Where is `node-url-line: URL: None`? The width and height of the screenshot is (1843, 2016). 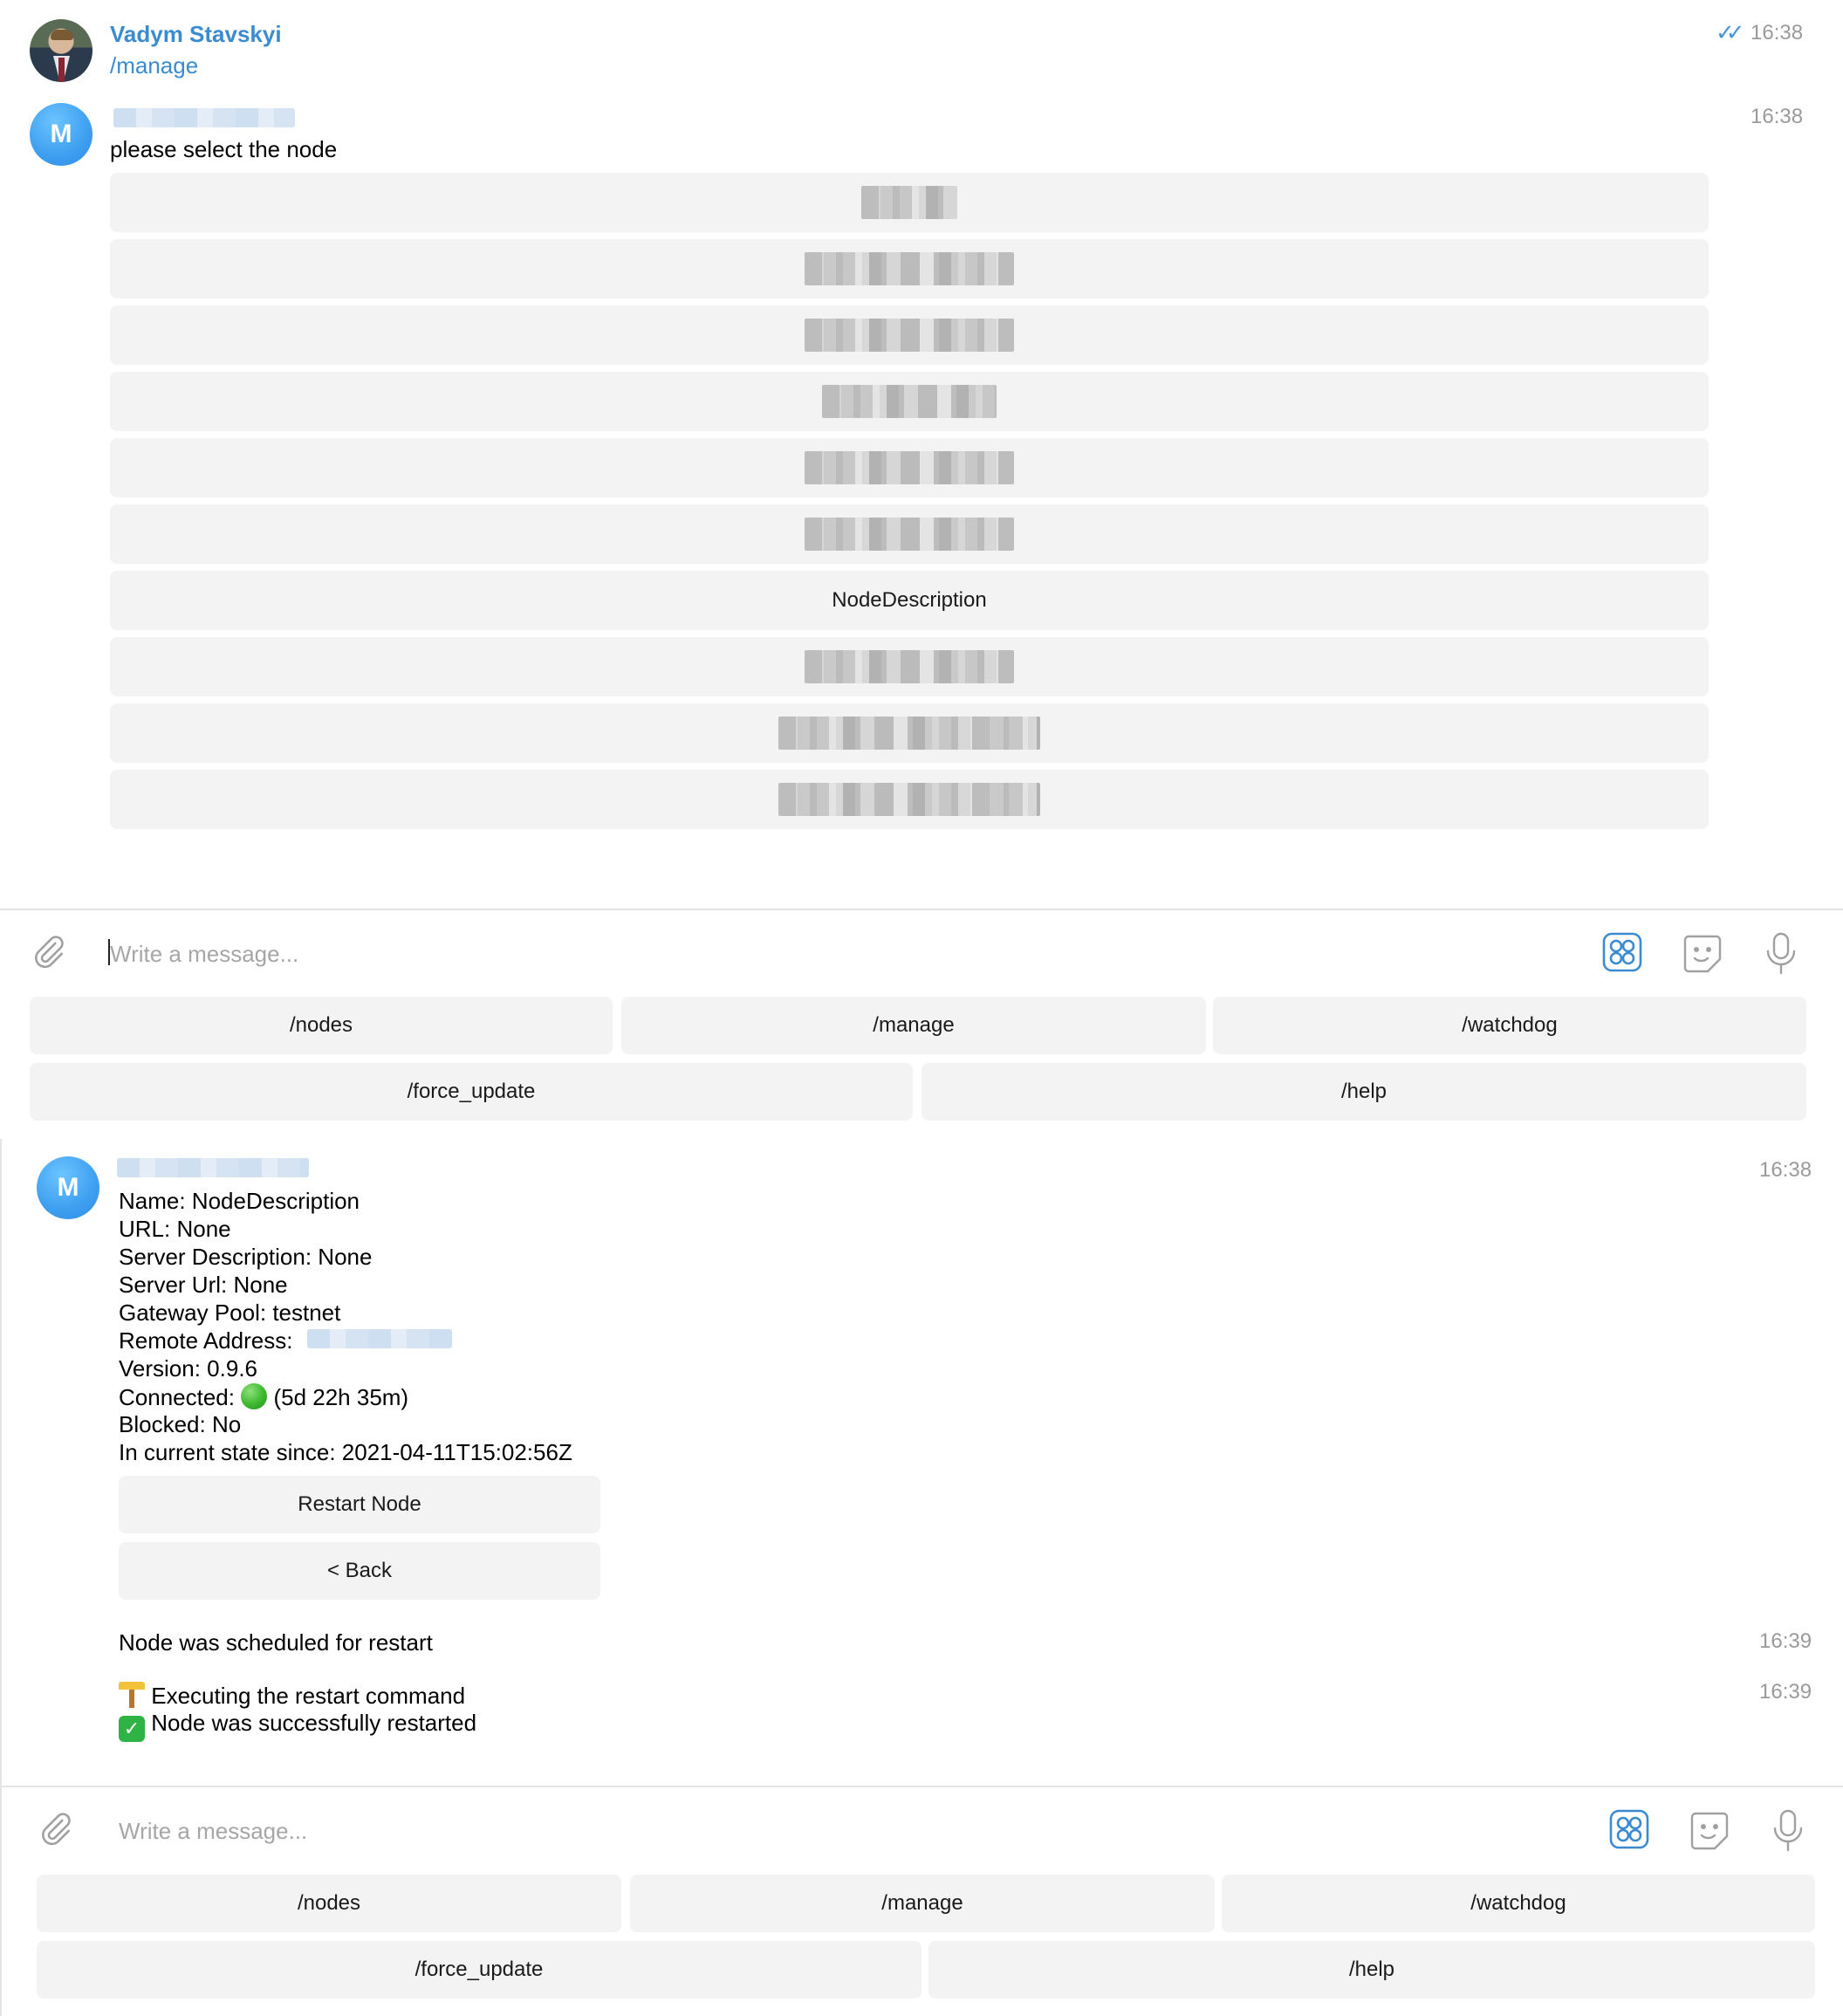
node-url-line: URL: None is located at coordinates (175, 1229).